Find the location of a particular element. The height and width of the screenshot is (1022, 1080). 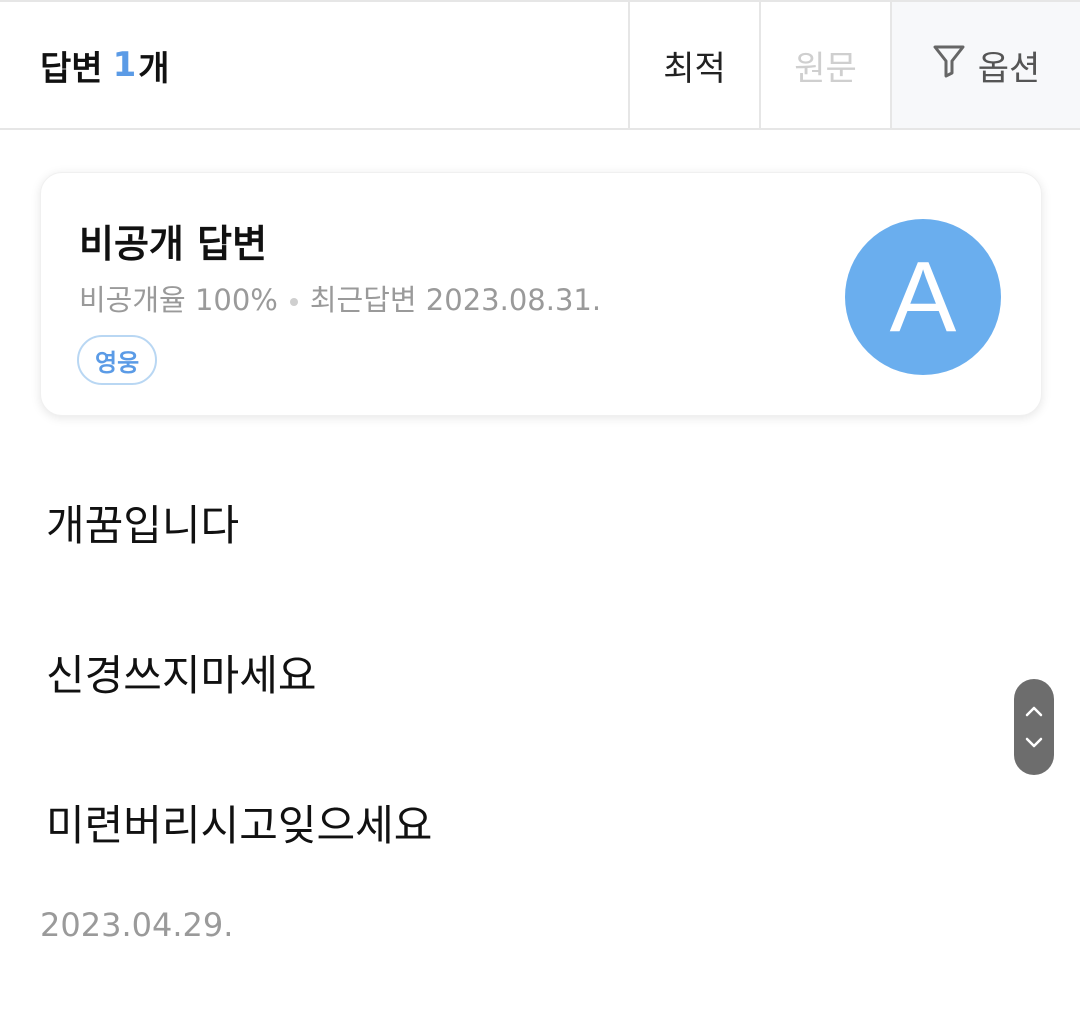

answer-text-line: 신경쓰지마세요 is located at coordinates (181, 675).